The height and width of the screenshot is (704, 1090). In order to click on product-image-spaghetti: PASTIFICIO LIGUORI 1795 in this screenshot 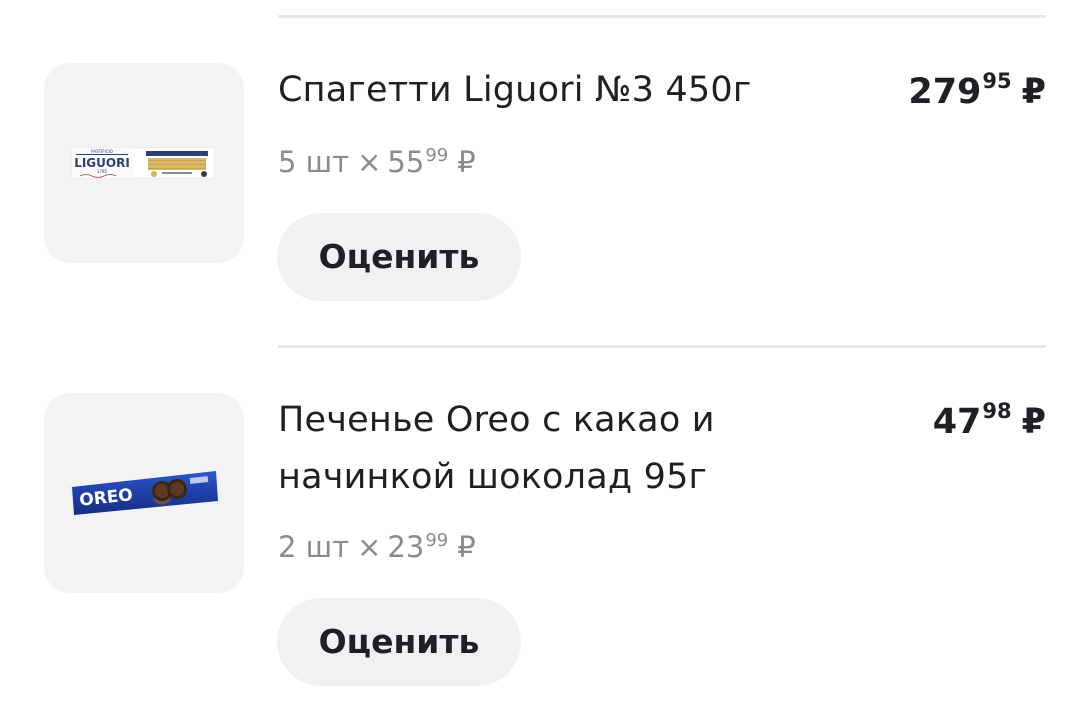, I will do `click(144, 163)`.